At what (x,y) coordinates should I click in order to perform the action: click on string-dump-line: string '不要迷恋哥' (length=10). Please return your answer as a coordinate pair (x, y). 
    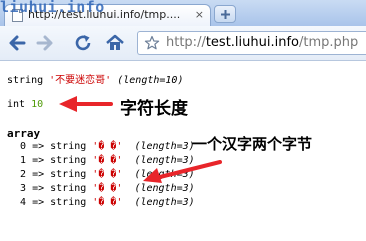
    Looking at the image, I should click on (95, 78).